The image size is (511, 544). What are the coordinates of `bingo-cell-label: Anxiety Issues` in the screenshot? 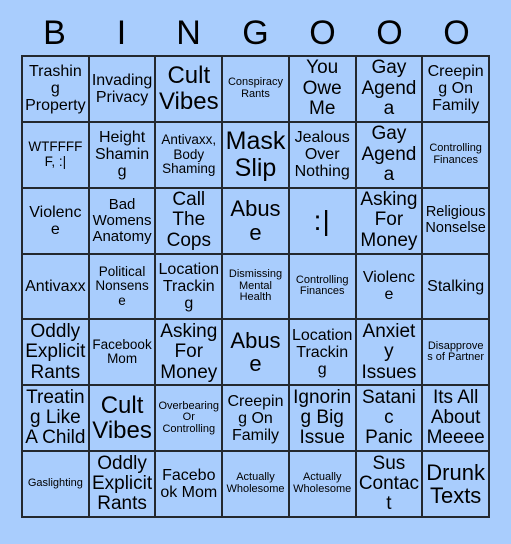 It's located at (389, 351).